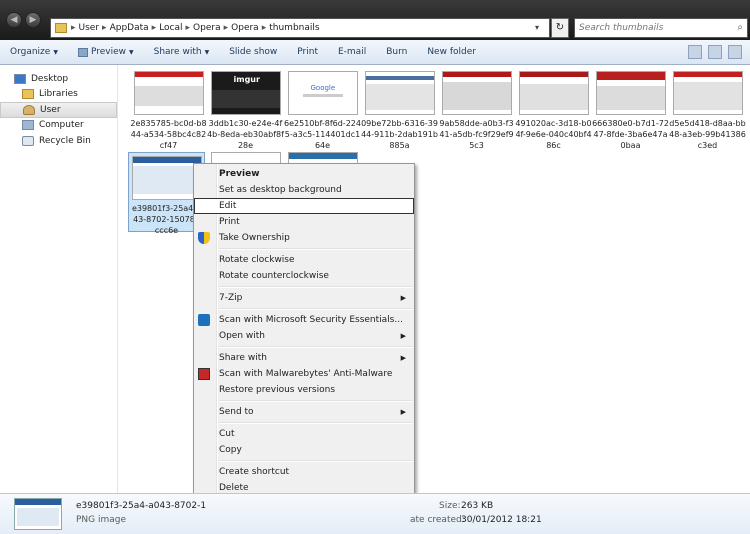 The image size is (750, 534). What do you see at coordinates (304, 174) in the screenshot?
I see `menu-item-preview: Preview` at bounding box center [304, 174].